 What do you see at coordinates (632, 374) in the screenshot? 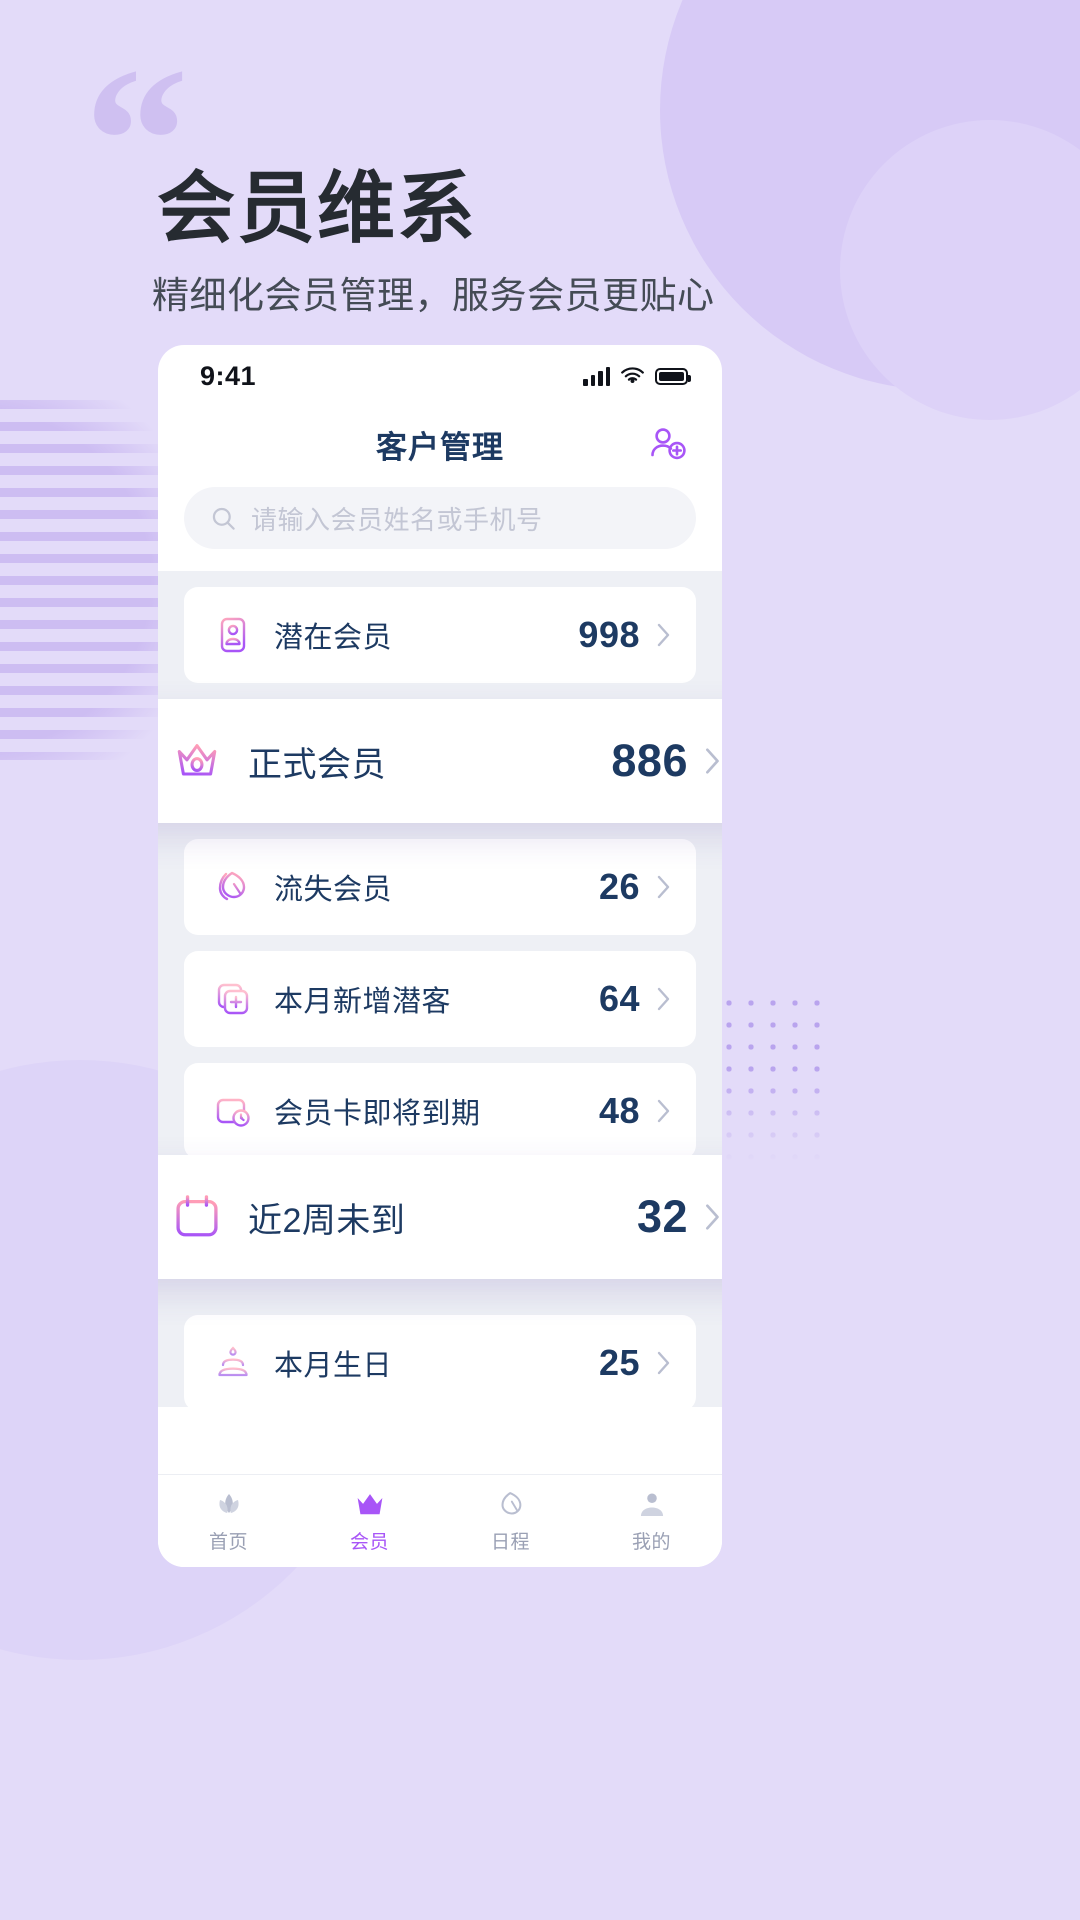
I see `wifi-icon` at bounding box center [632, 374].